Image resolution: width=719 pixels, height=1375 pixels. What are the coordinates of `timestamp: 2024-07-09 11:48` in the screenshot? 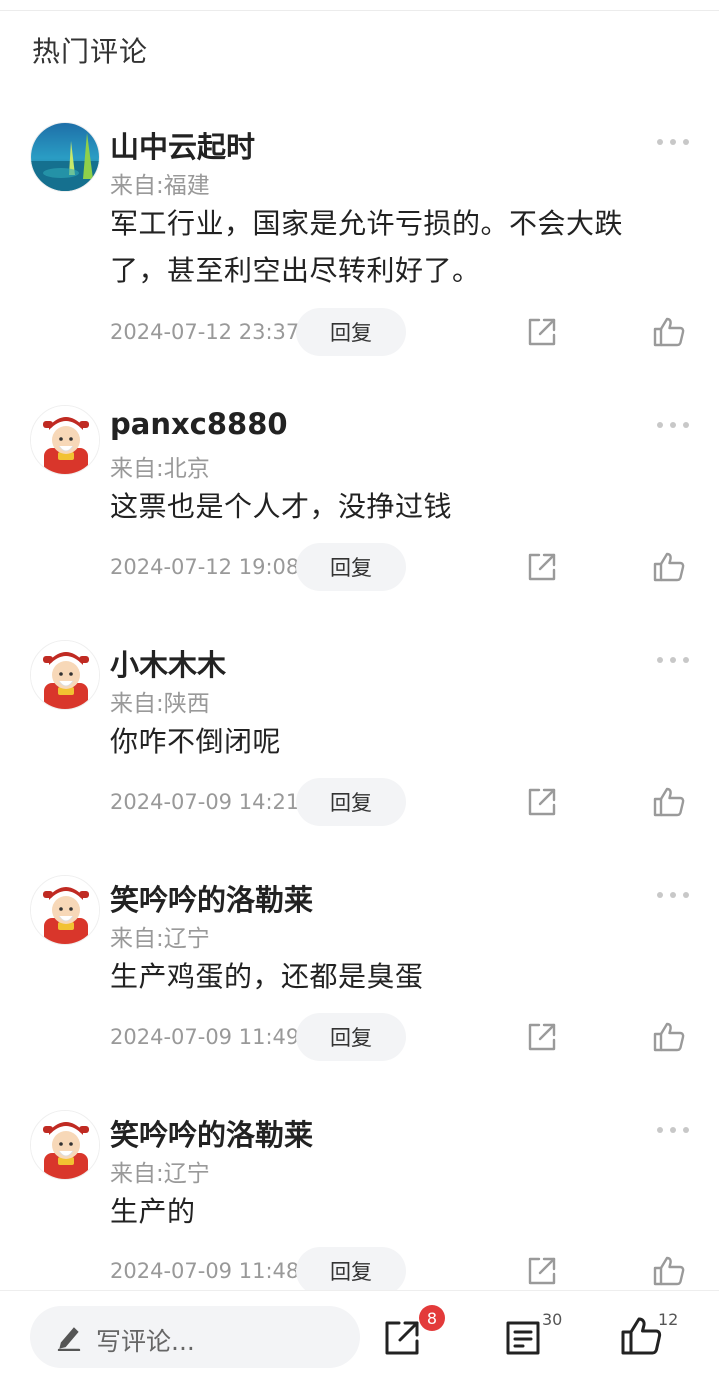 It's located at (205, 1271).